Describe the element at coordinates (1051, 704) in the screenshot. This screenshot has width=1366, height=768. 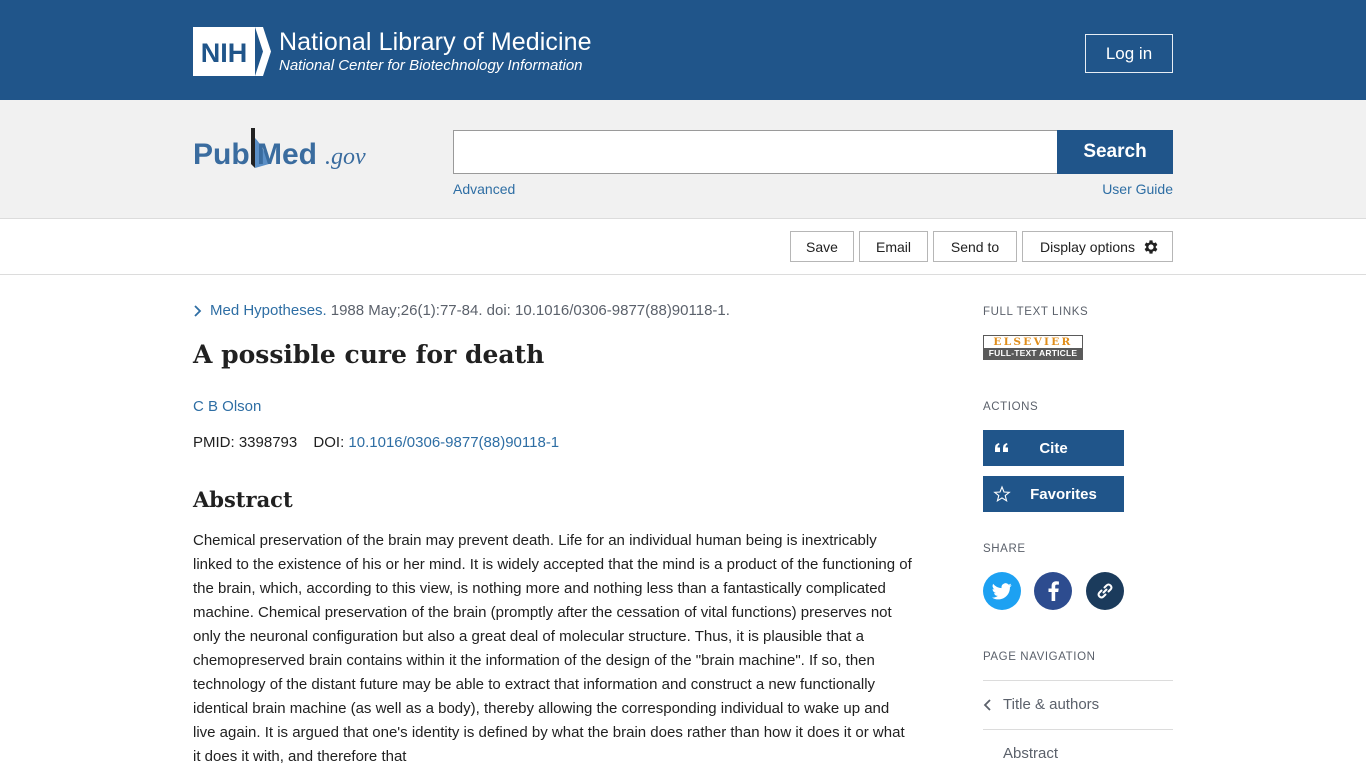
I see `nav-item-label: Title & authors` at that location.